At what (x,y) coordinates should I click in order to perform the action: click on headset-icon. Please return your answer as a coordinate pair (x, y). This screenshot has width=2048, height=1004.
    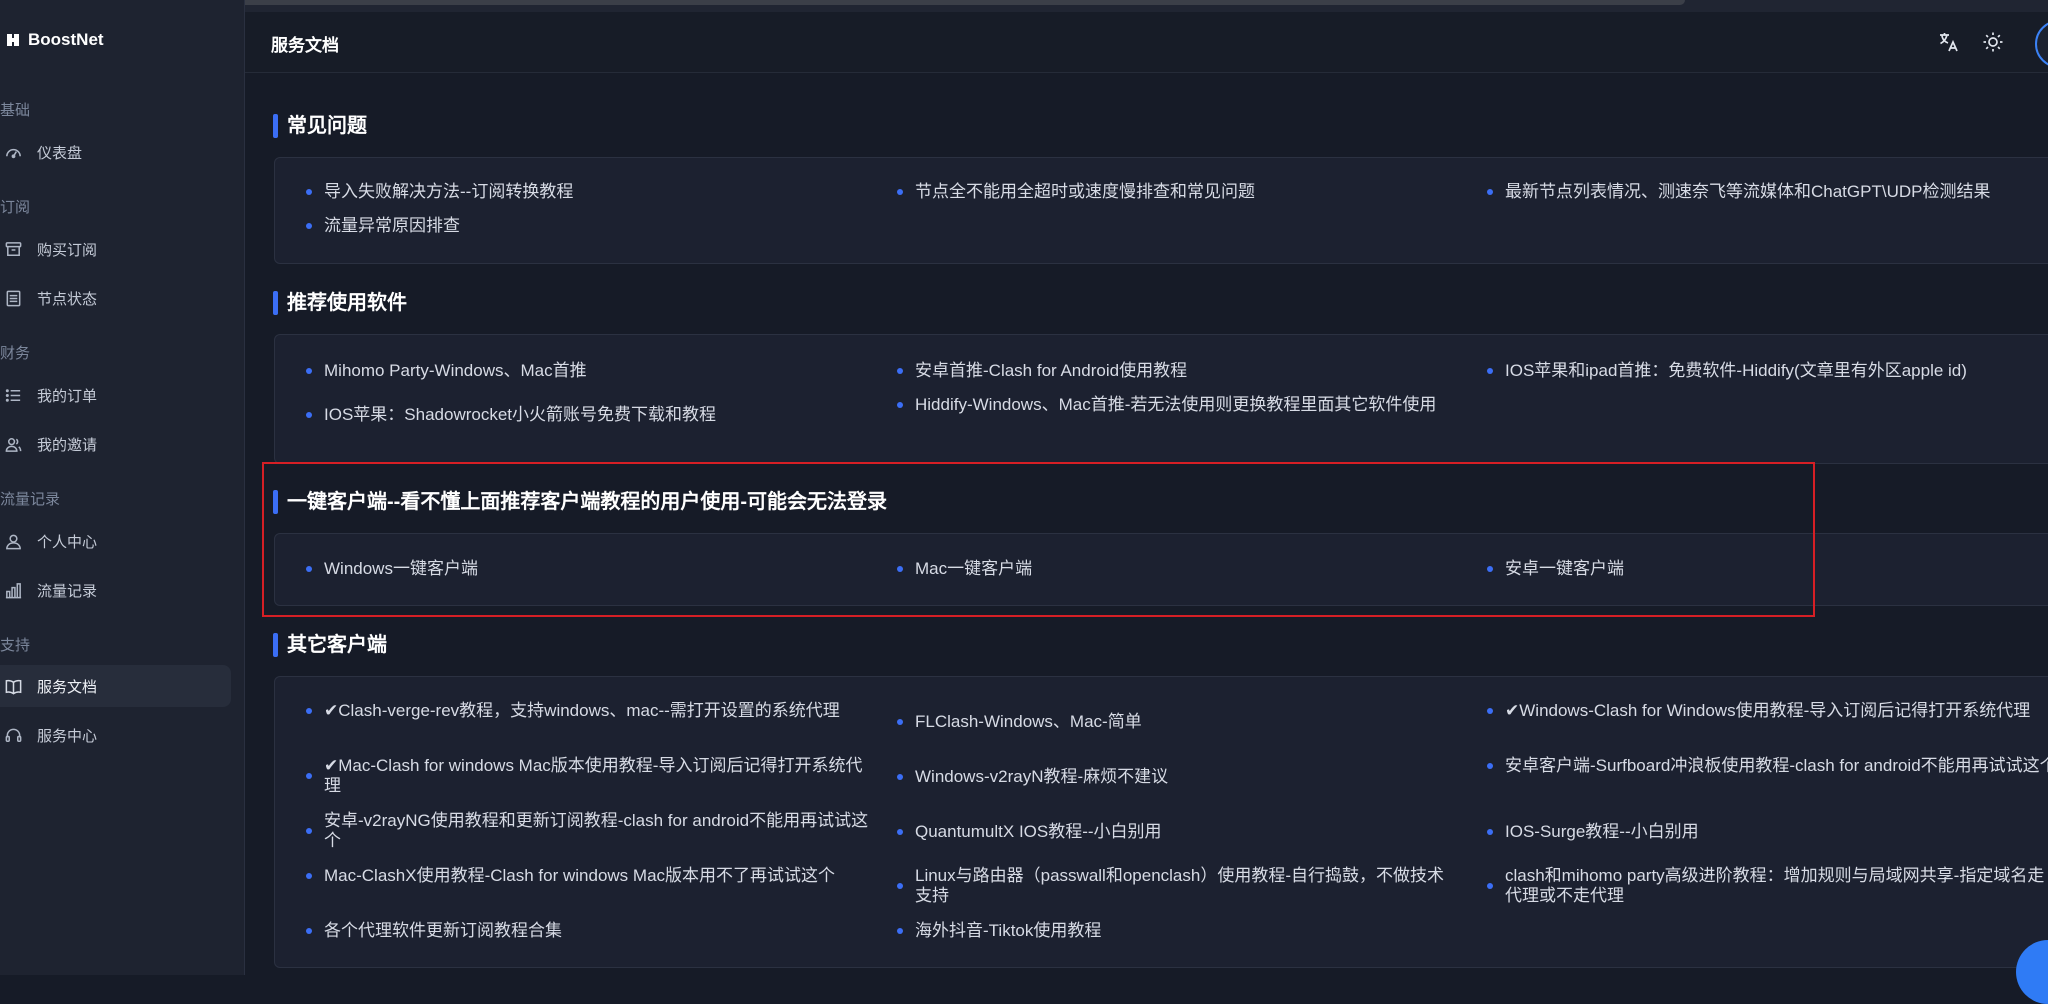
    Looking at the image, I should click on (13, 735).